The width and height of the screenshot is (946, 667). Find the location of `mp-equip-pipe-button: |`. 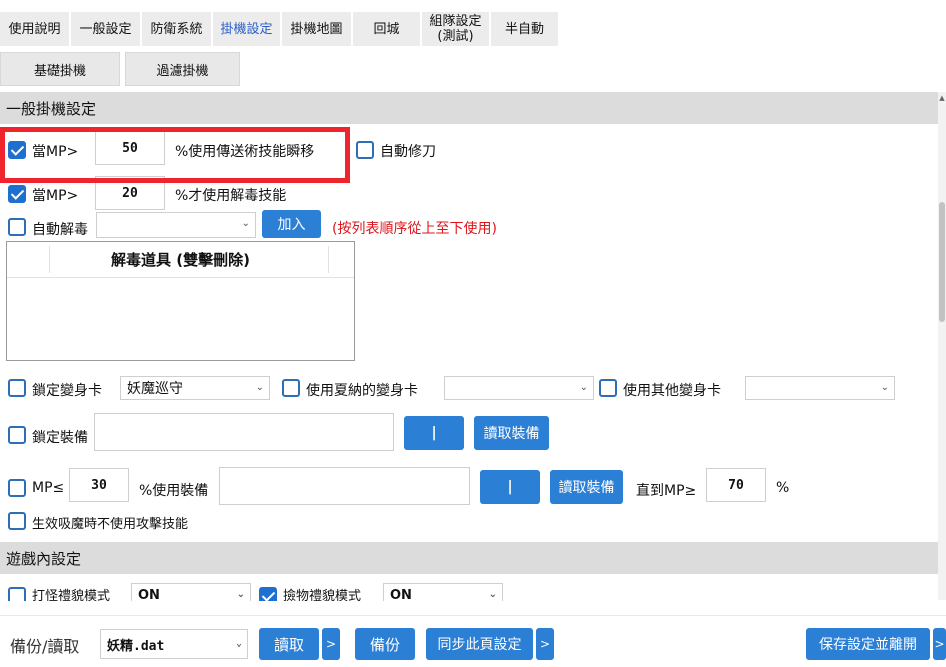

mp-equip-pipe-button: | is located at coordinates (510, 487).